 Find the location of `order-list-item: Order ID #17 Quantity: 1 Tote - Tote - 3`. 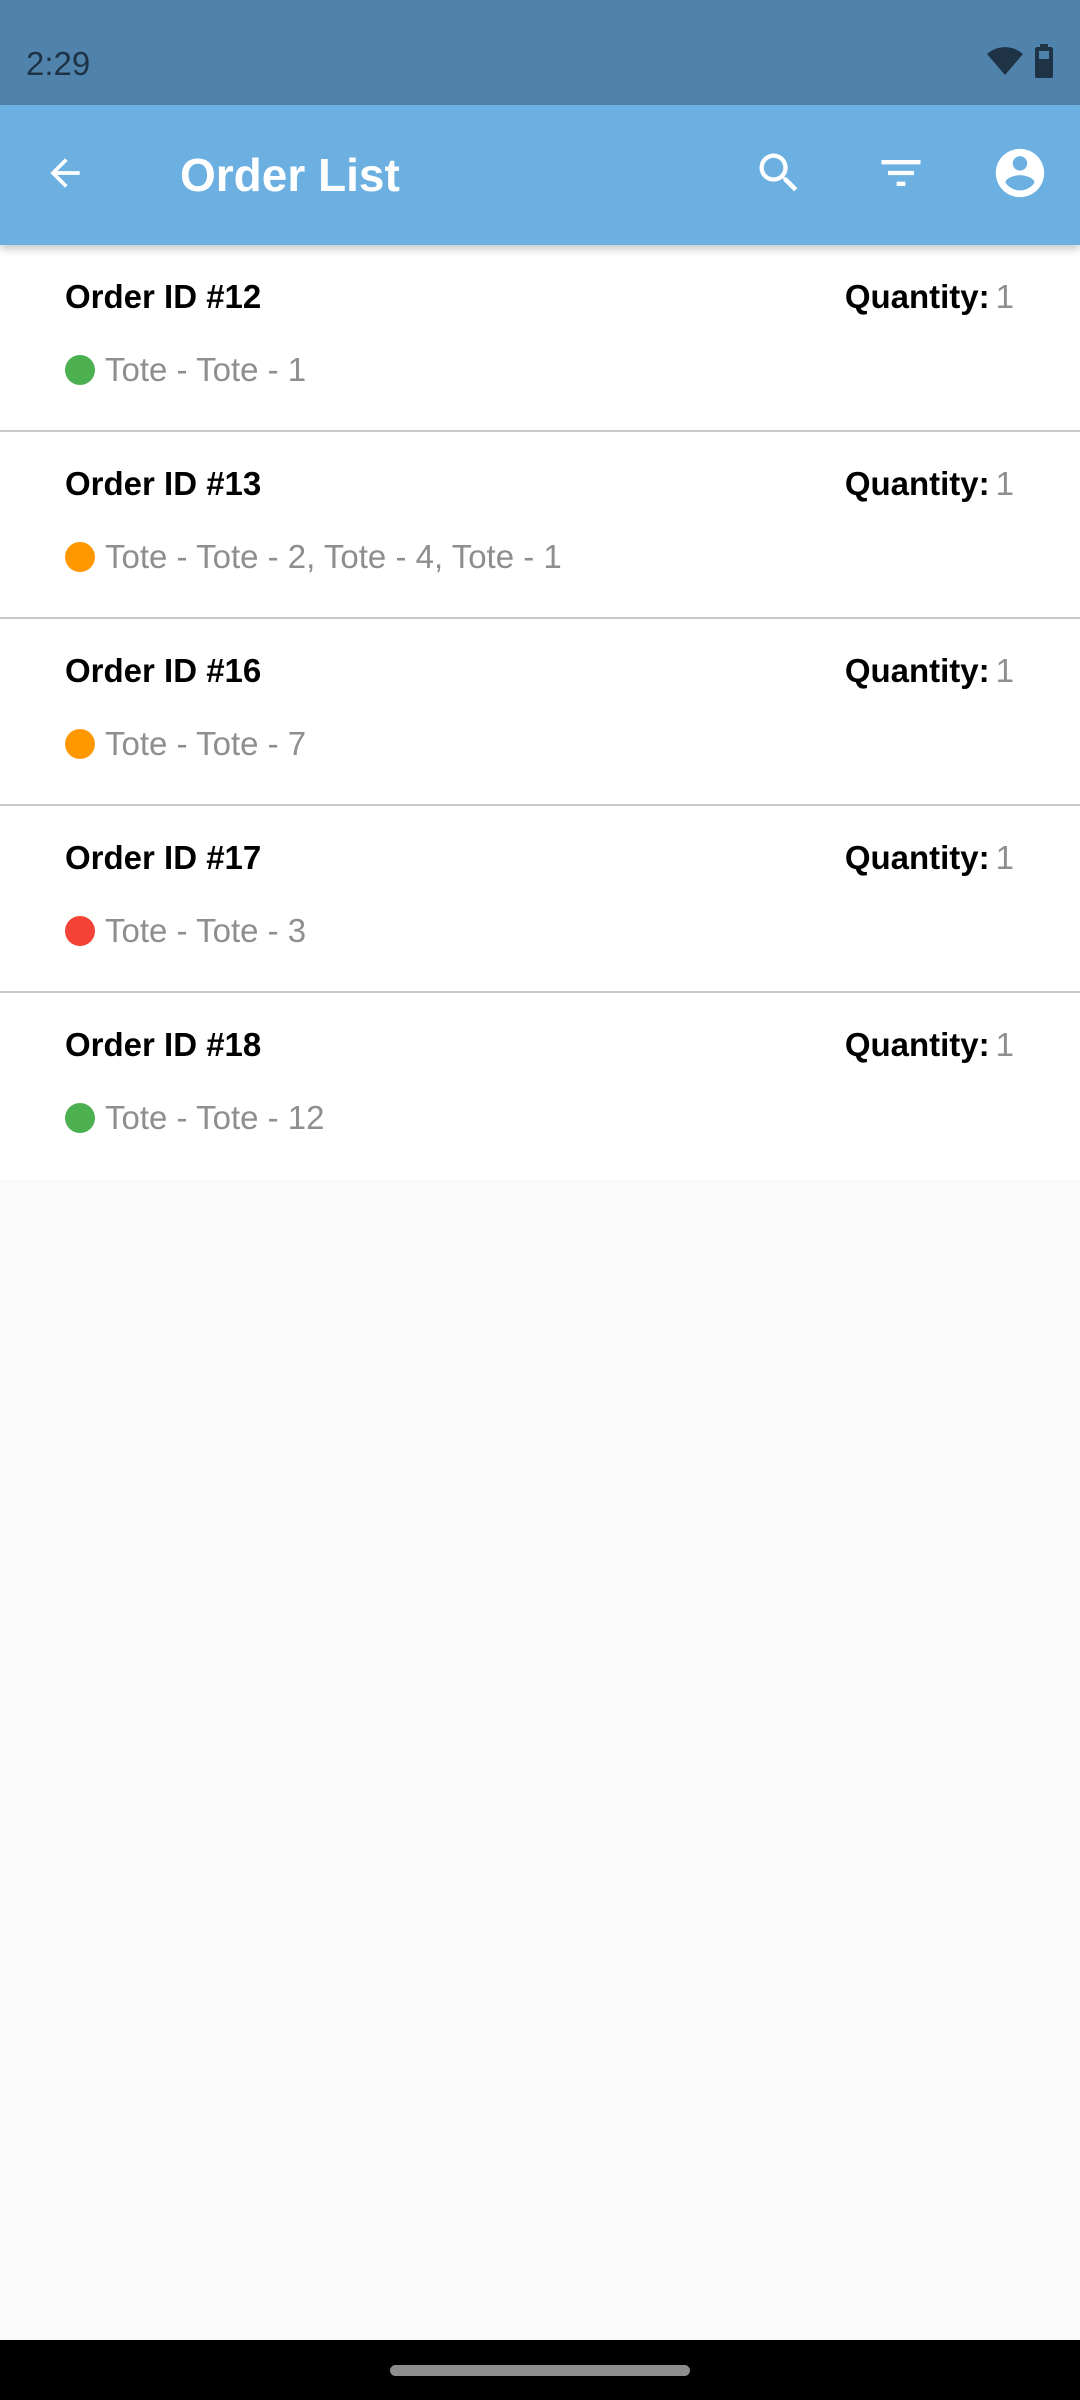

order-list-item: Order ID #17 Quantity: 1 Tote - Tote - 3 is located at coordinates (540, 899).